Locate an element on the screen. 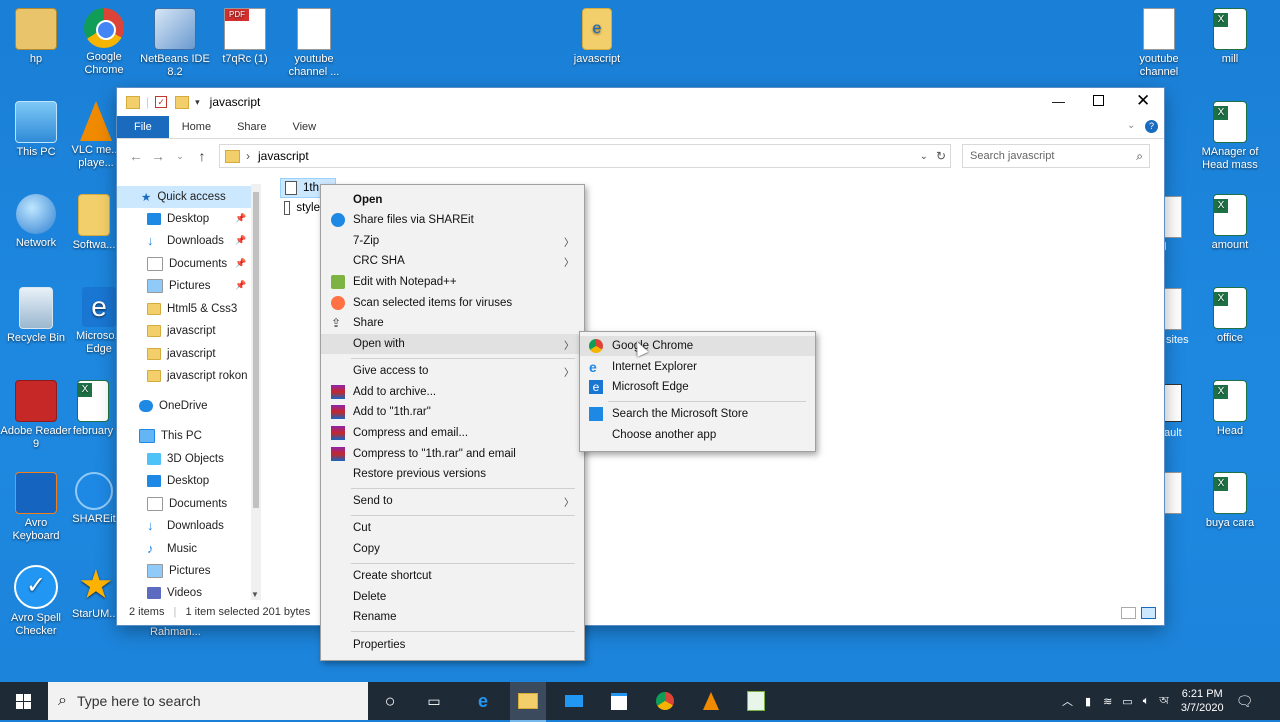 The height and width of the screenshot is (722, 1280). menu-item-open: Open is located at coordinates (452, 200).